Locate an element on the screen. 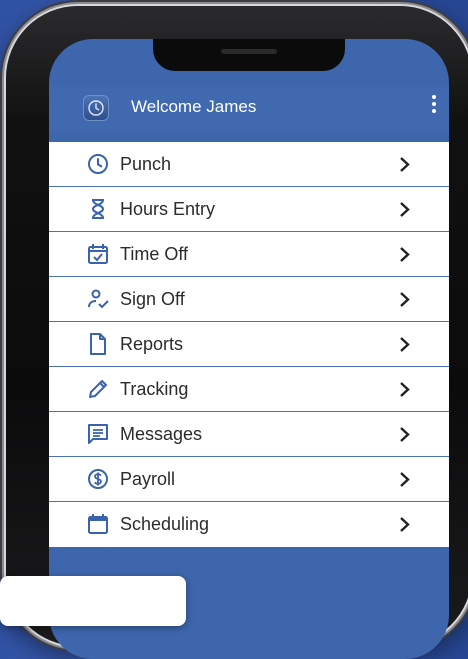  menu-item-label: Tracking is located at coordinates (154, 389).